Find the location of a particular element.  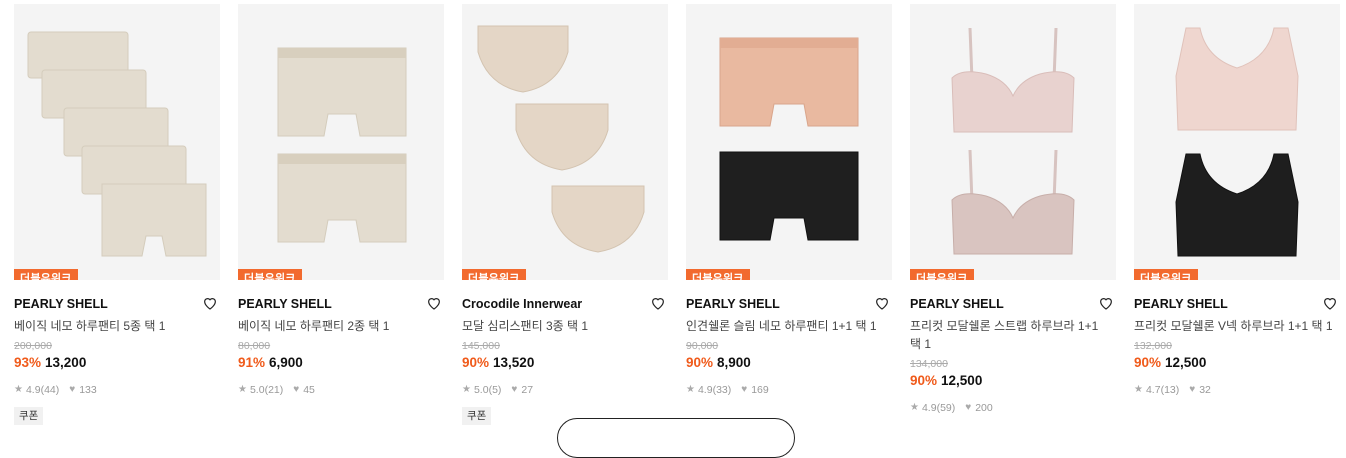

like-count: 200 is located at coordinates (984, 408).